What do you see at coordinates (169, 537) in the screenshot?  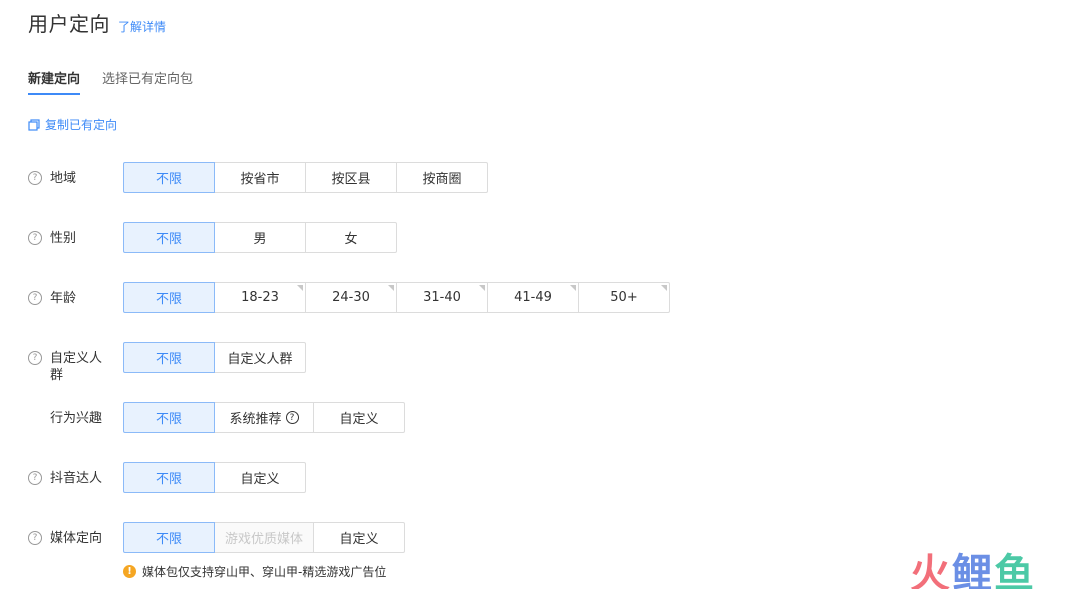 I see `media-option-unlimited: 不限` at bounding box center [169, 537].